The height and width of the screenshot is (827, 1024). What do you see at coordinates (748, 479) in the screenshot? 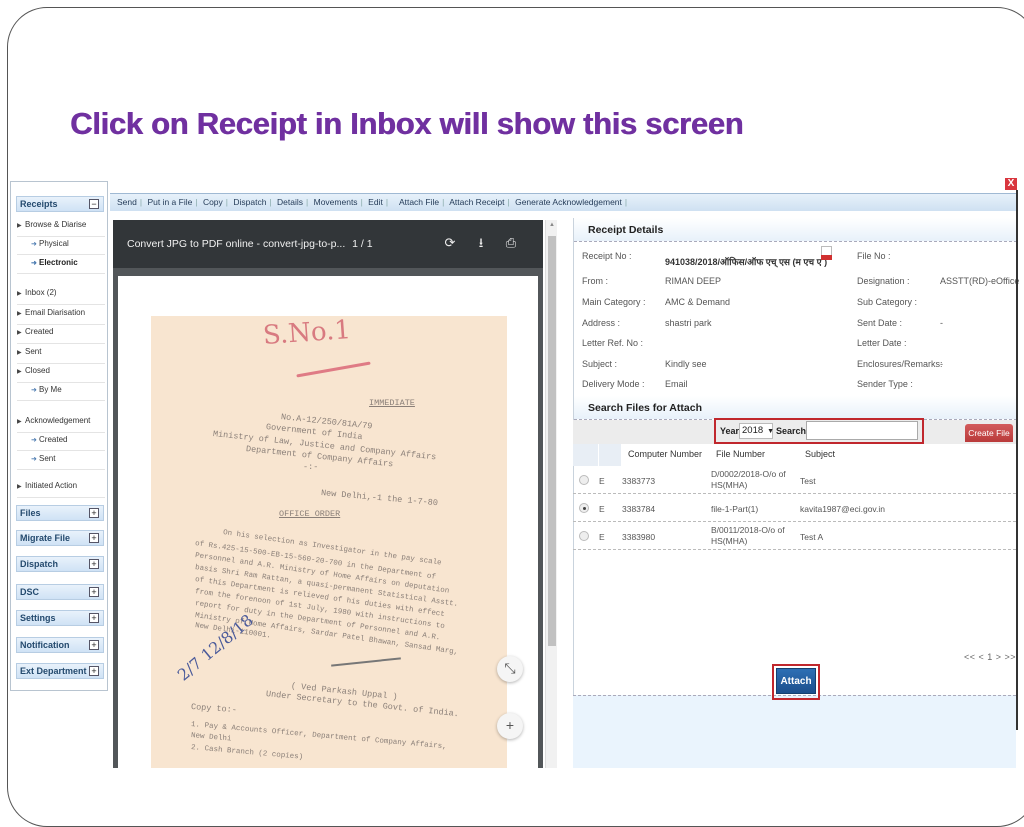
I see `row-file-number: D/0002/2018-O/o of HS(MHA)` at bounding box center [748, 479].